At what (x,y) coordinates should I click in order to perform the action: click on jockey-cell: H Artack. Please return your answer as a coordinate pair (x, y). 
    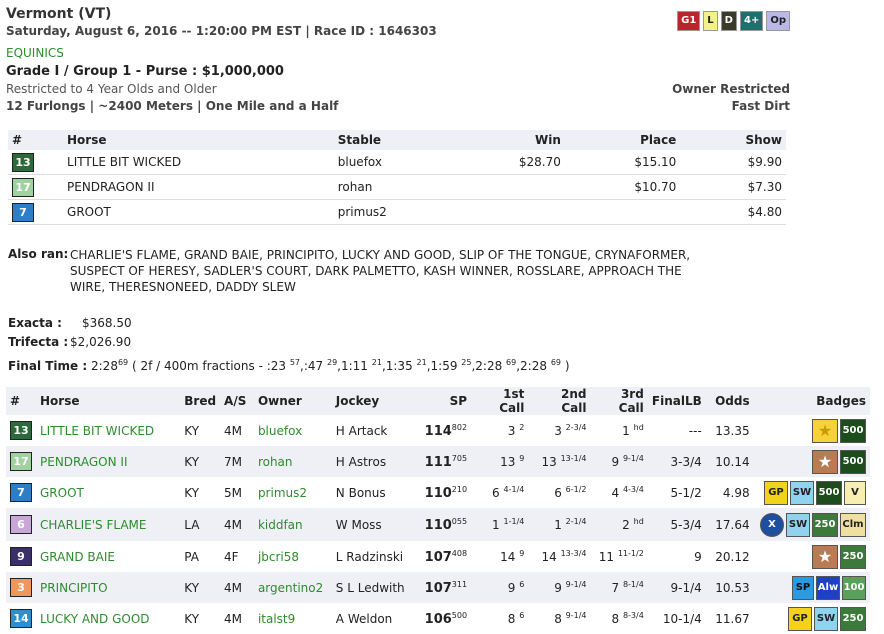
    Looking at the image, I should click on (361, 430).